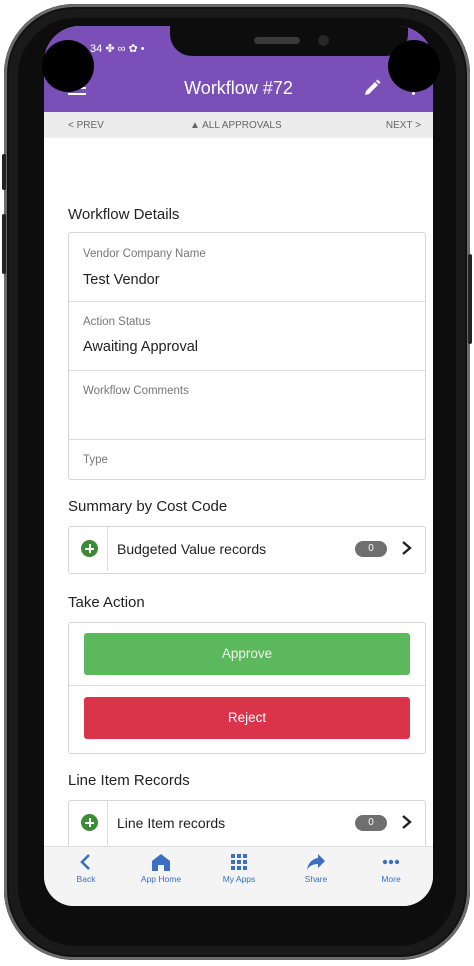 Image resolution: width=474 pixels, height=966 pixels. I want to click on line-items-label: Line Item records, so click(171, 823).